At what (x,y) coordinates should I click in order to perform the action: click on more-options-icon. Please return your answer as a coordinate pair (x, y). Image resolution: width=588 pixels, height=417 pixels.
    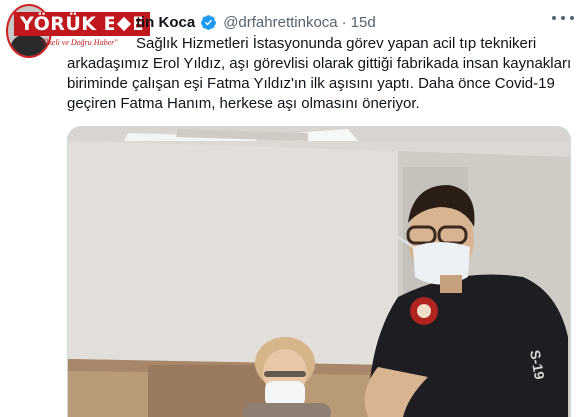
    Looking at the image, I should click on (563, 18).